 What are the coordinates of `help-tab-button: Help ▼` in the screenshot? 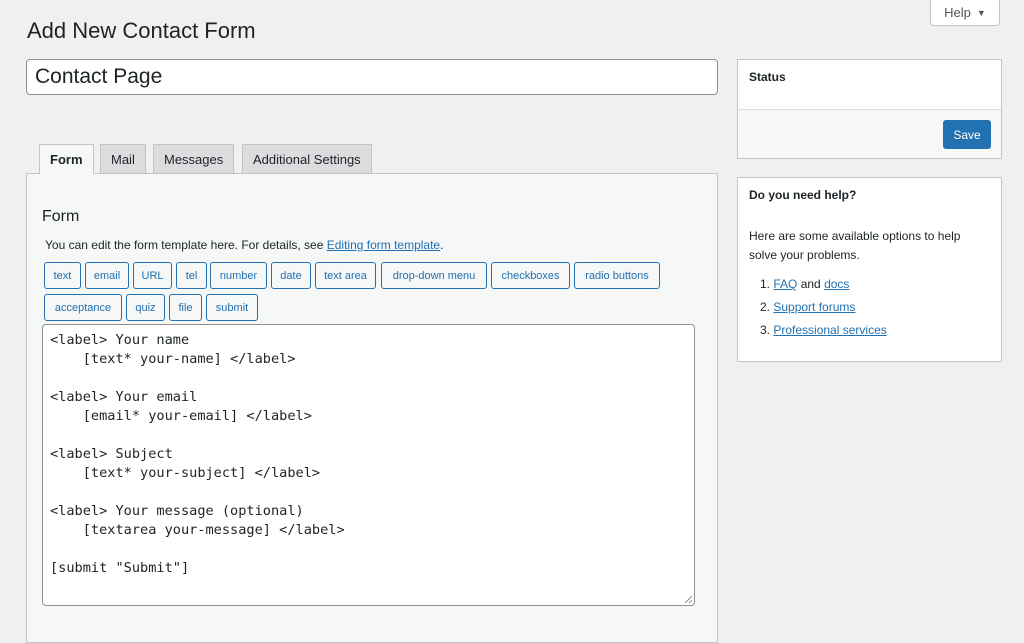 It's located at (965, 13).